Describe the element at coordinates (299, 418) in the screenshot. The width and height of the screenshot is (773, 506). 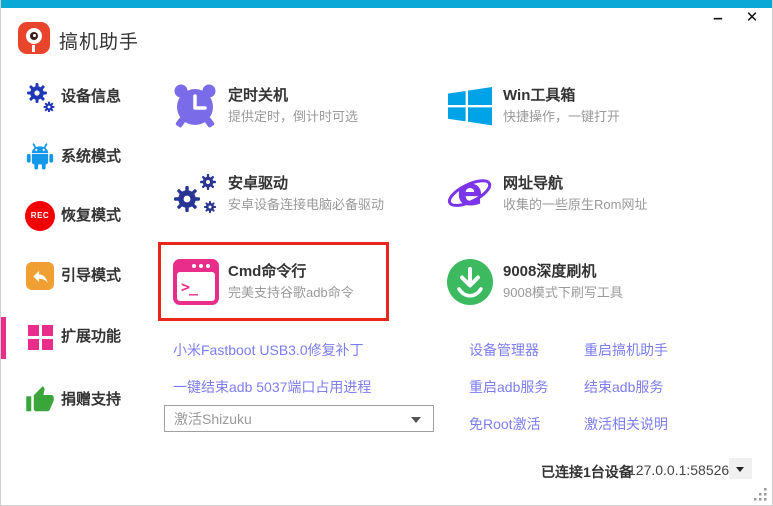
I see `shizuku-dropdown: 激活Shizuku` at that location.